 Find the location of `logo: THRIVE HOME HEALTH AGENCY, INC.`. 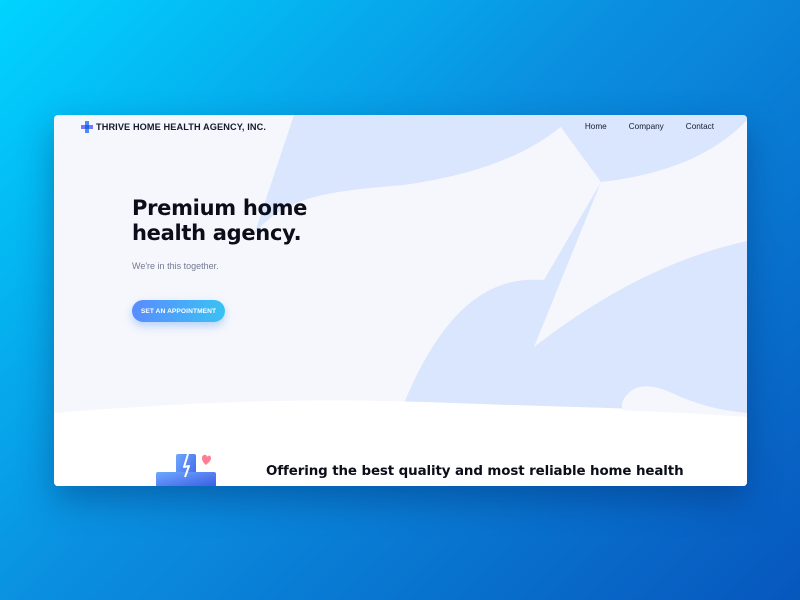

logo: THRIVE HOME HEALTH AGENCY, INC. is located at coordinates (173, 127).